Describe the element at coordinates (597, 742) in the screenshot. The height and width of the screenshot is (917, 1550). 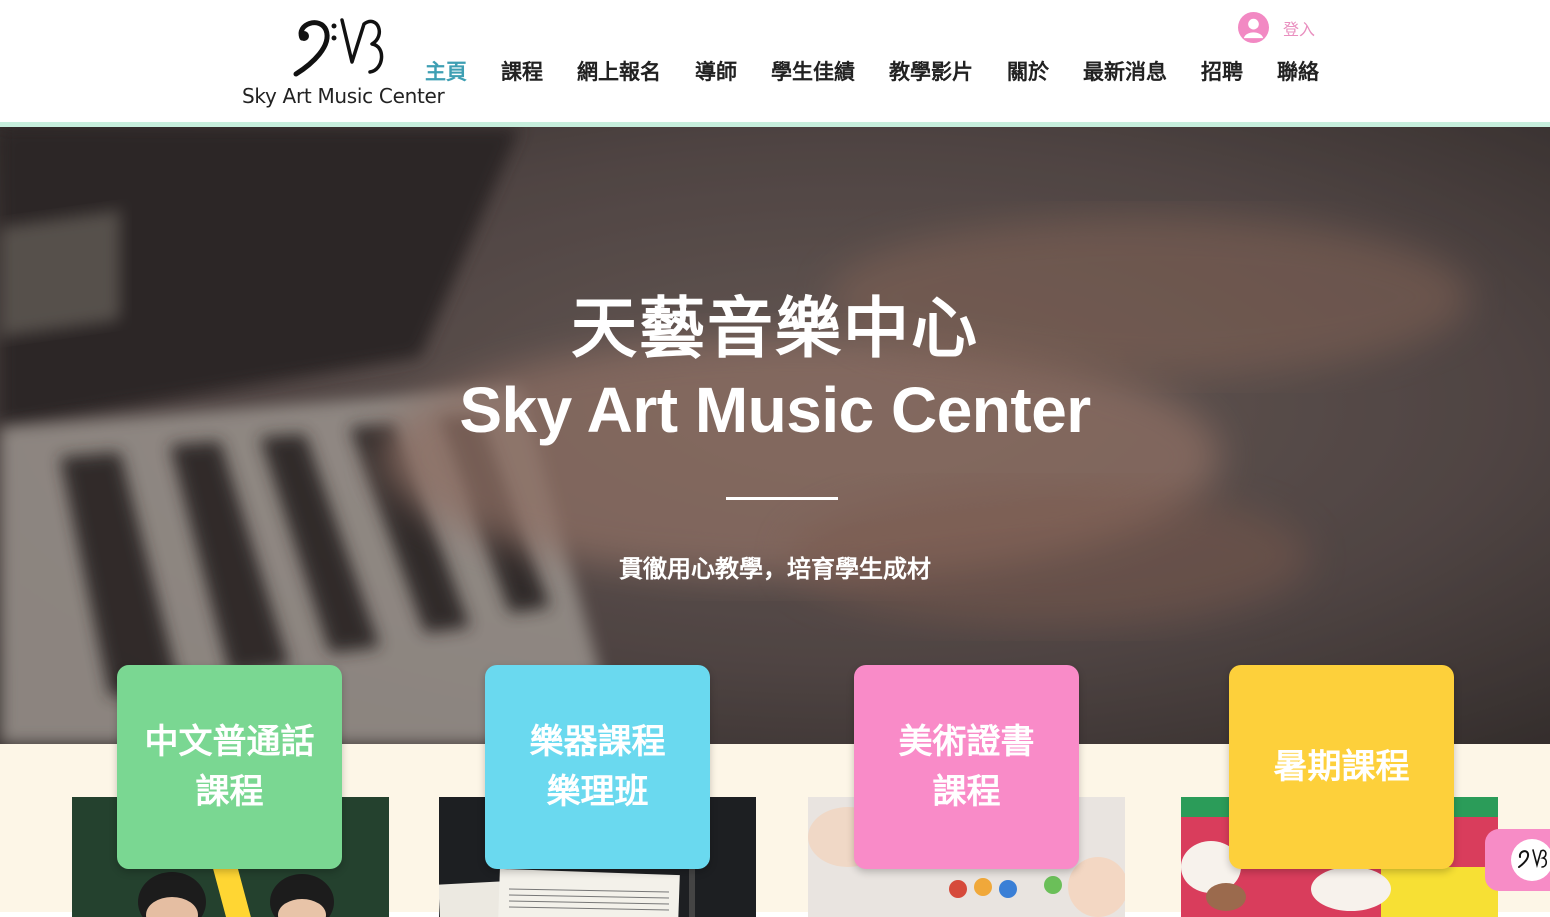
I see `course-card-title: 樂器課程` at that location.